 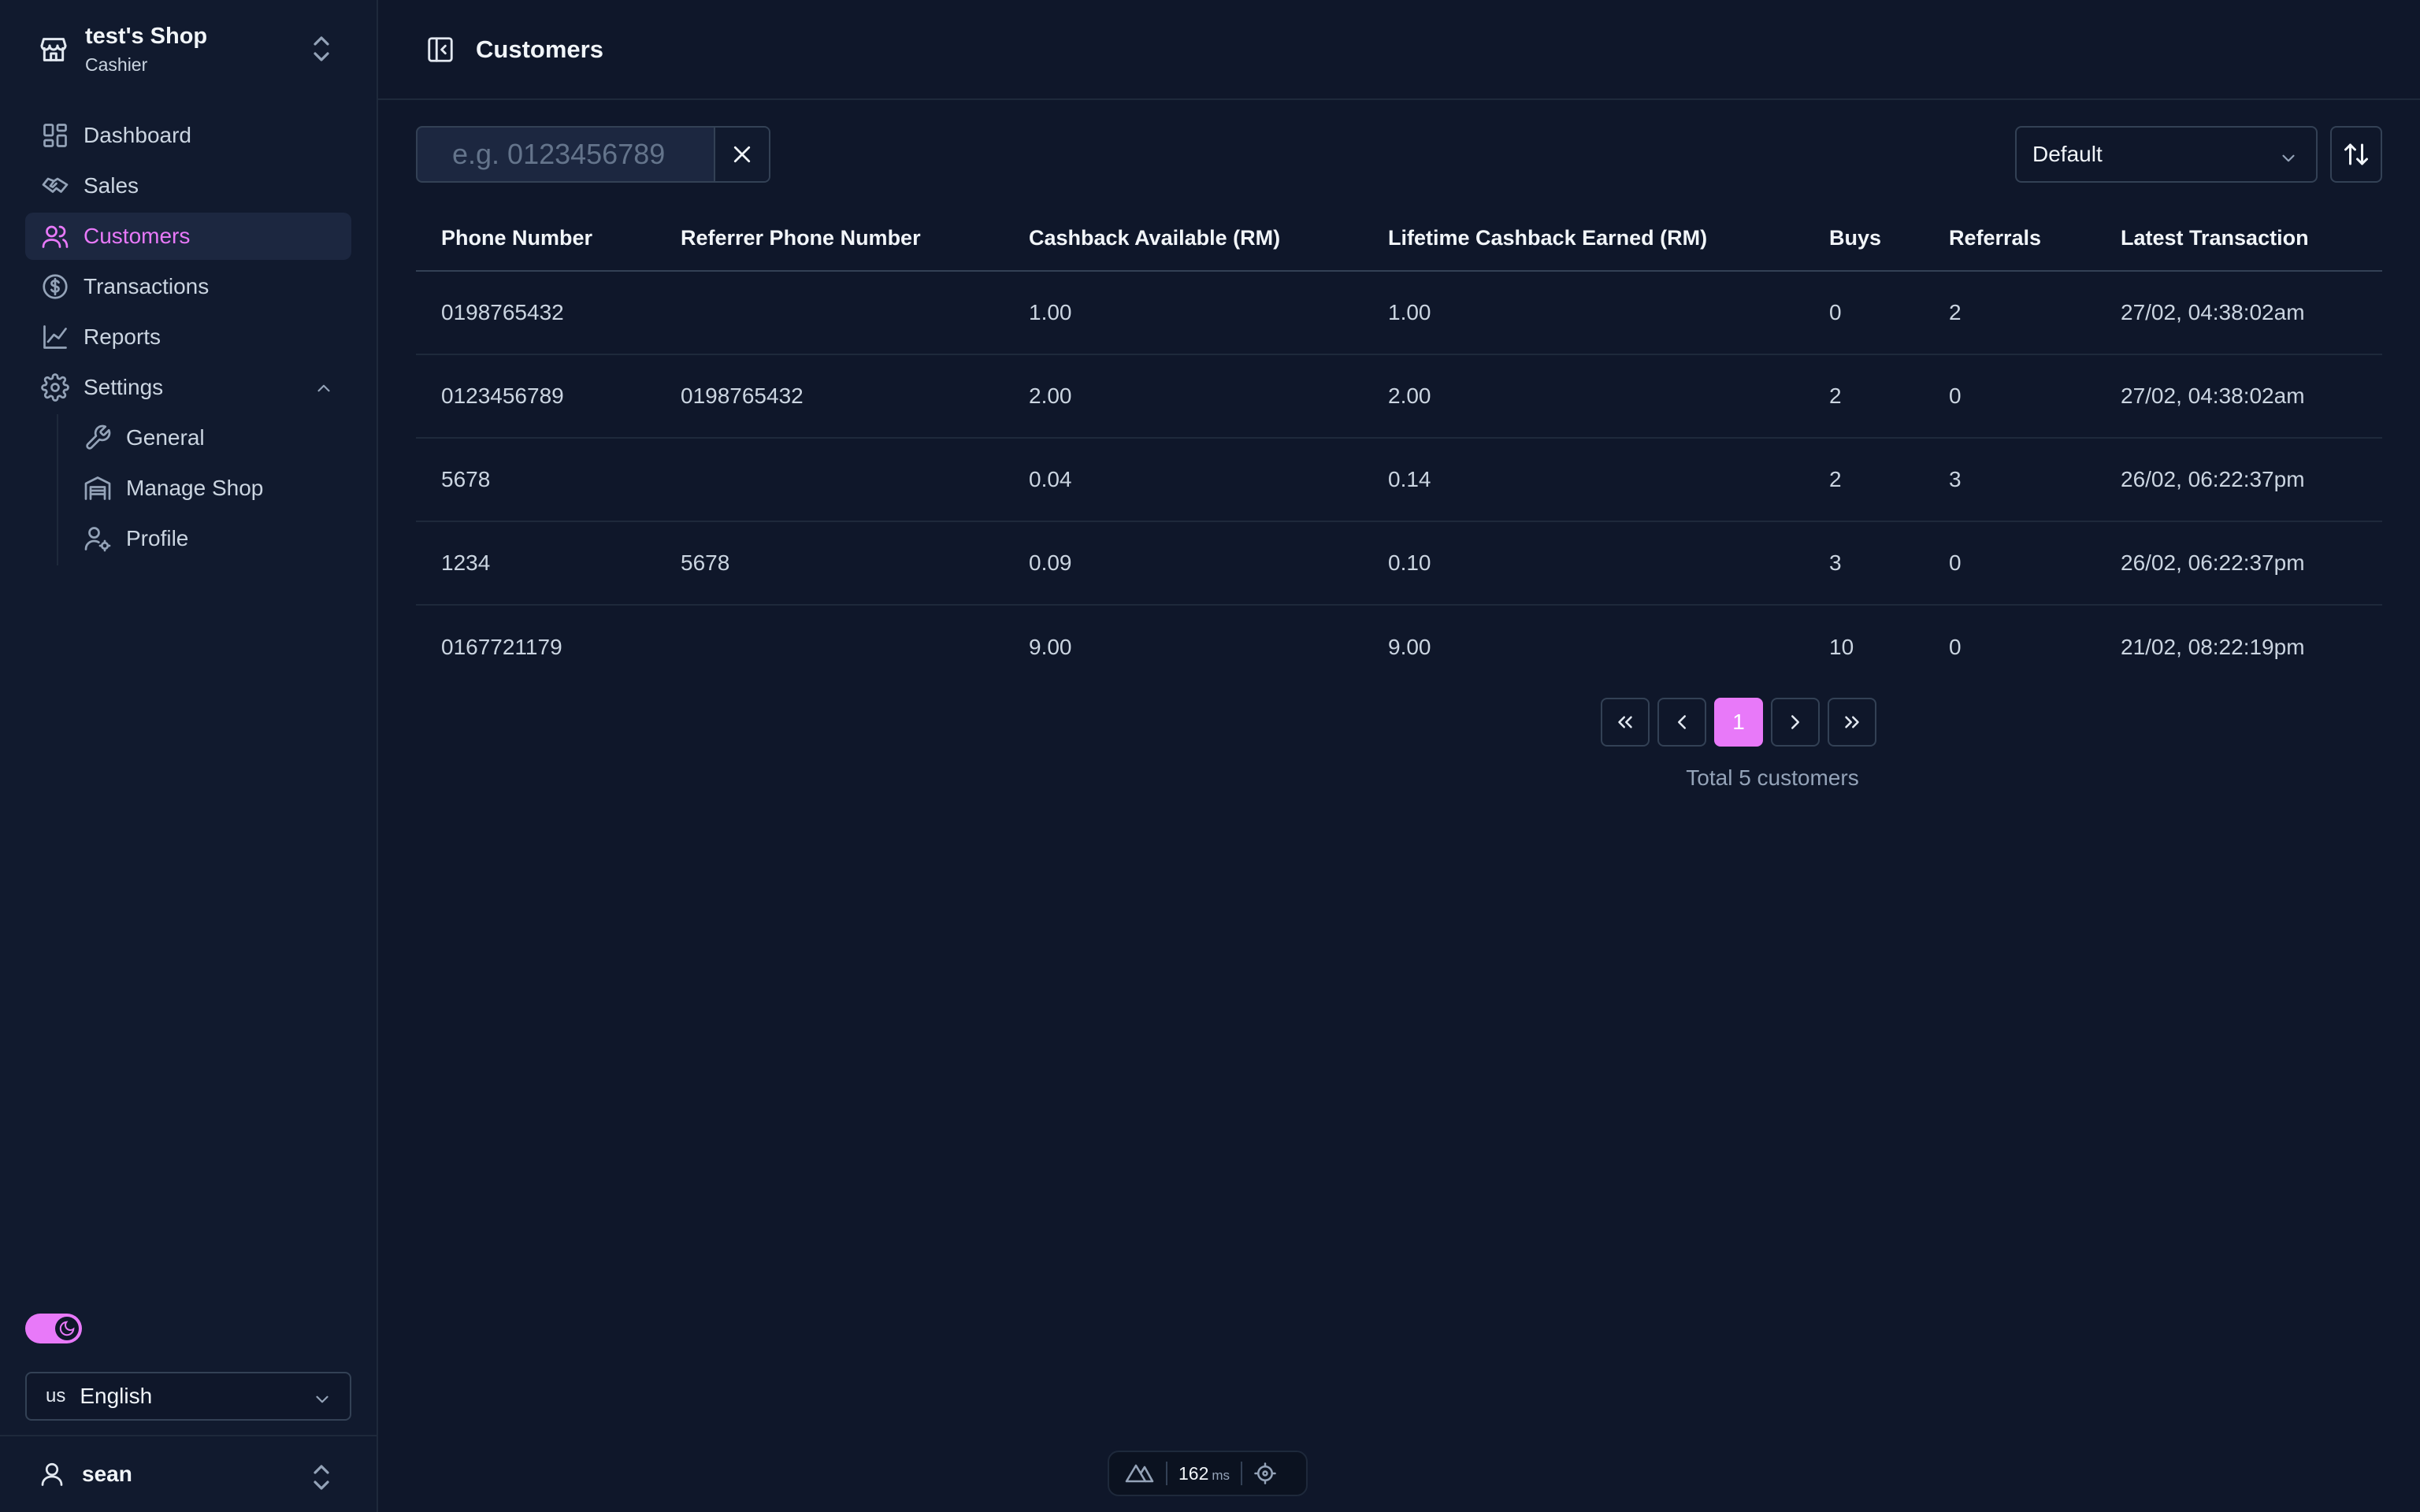 I want to click on last-page-button, so click(x=1852, y=722).